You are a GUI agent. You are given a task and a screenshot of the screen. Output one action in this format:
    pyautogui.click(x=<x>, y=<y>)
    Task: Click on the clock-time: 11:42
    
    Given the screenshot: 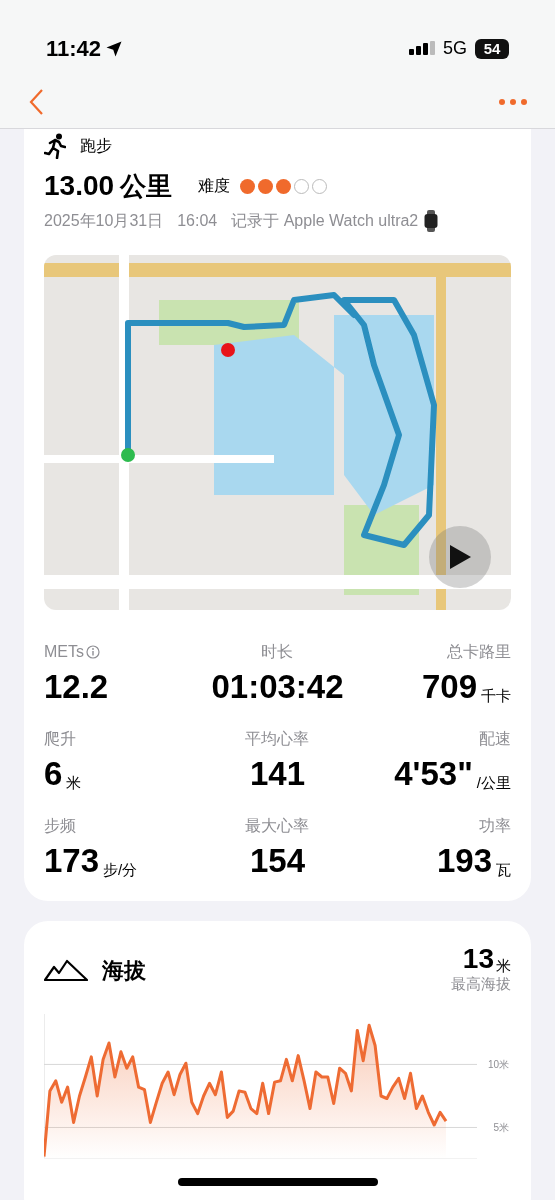 What is the action you would take?
    pyautogui.click(x=74, y=49)
    